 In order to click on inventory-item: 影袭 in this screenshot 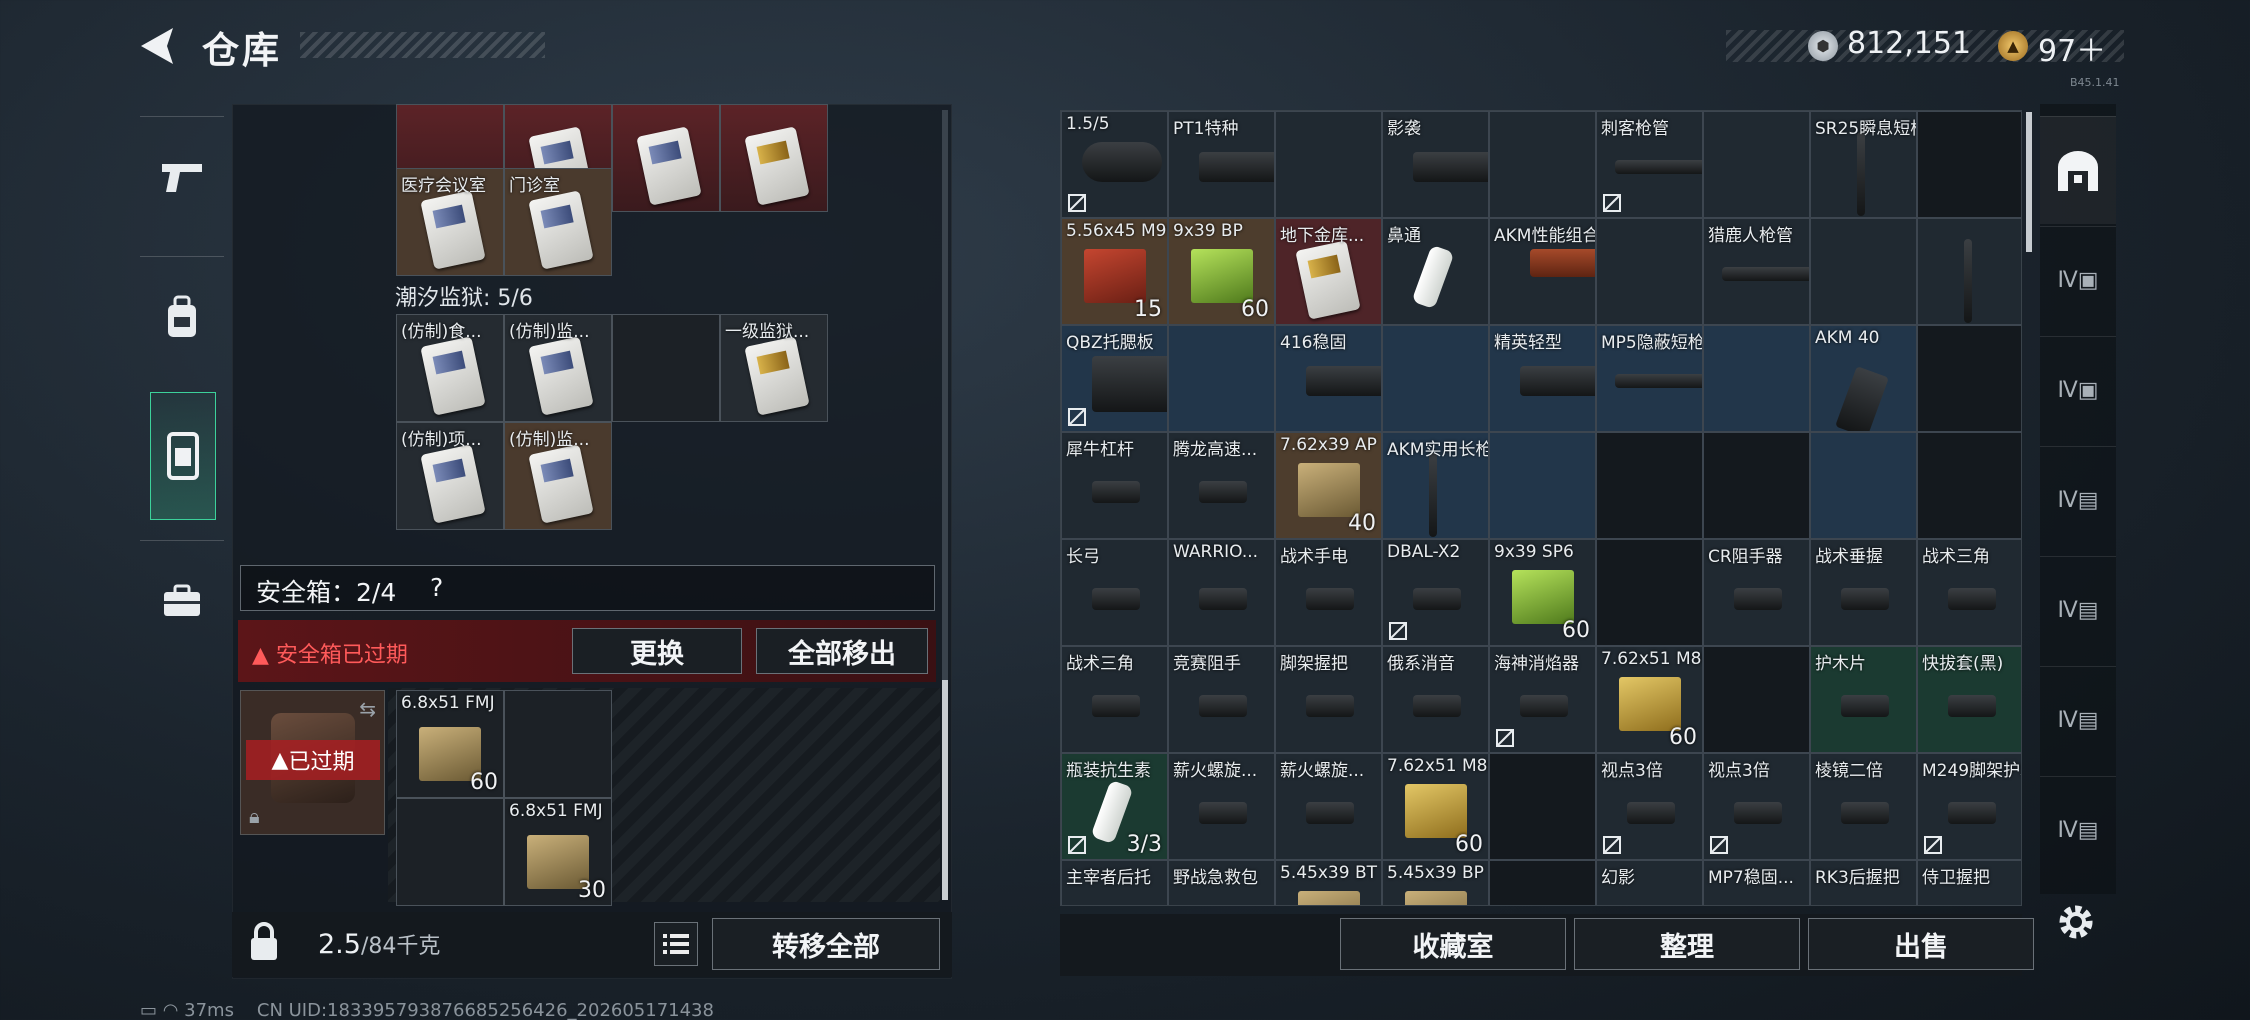, I will do `click(1435, 164)`.